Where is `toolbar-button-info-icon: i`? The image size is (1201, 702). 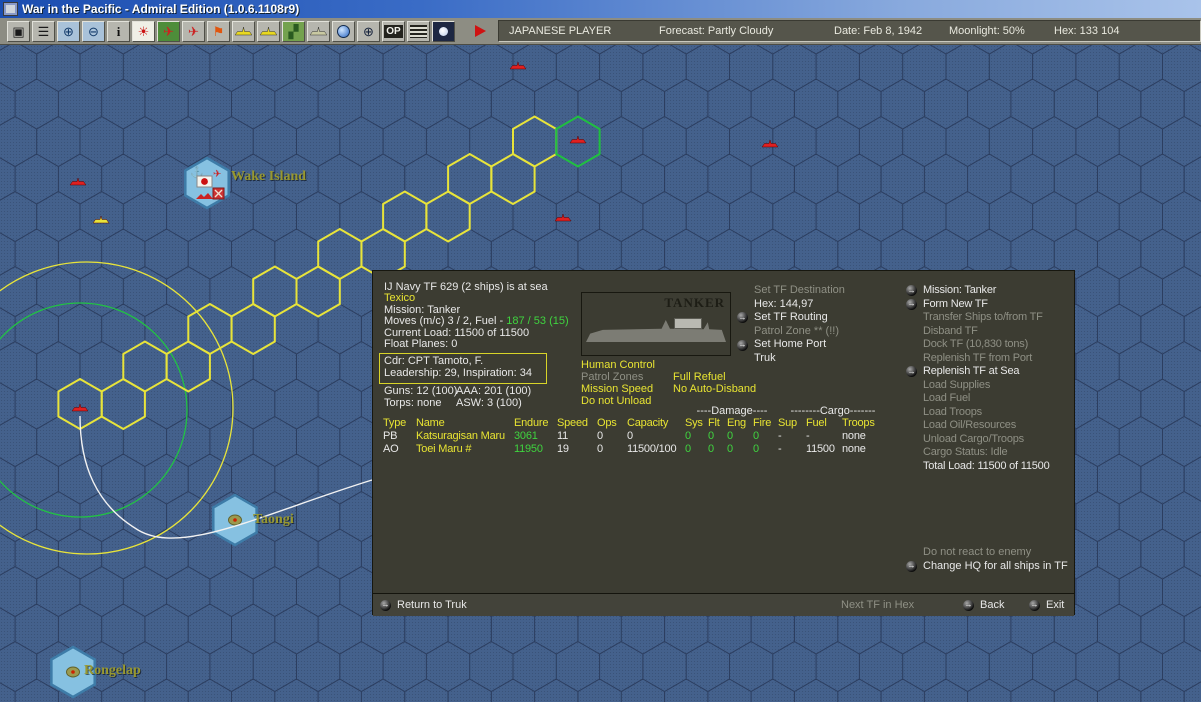
toolbar-button-info-icon: i is located at coordinates (118, 31).